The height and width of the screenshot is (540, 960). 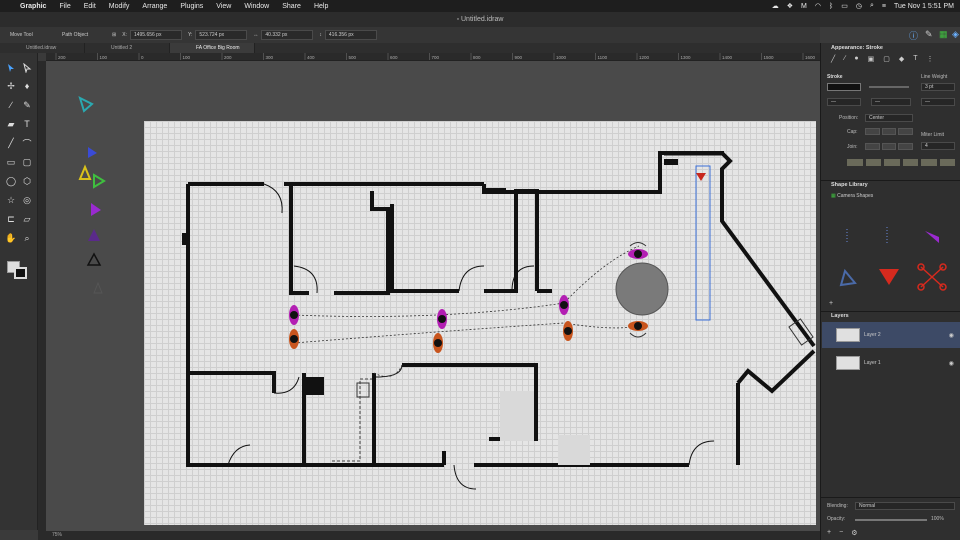 What do you see at coordinates (350, 35) in the screenshot?
I see `height-field: 416.356 px` at bounding box center [350, 35].